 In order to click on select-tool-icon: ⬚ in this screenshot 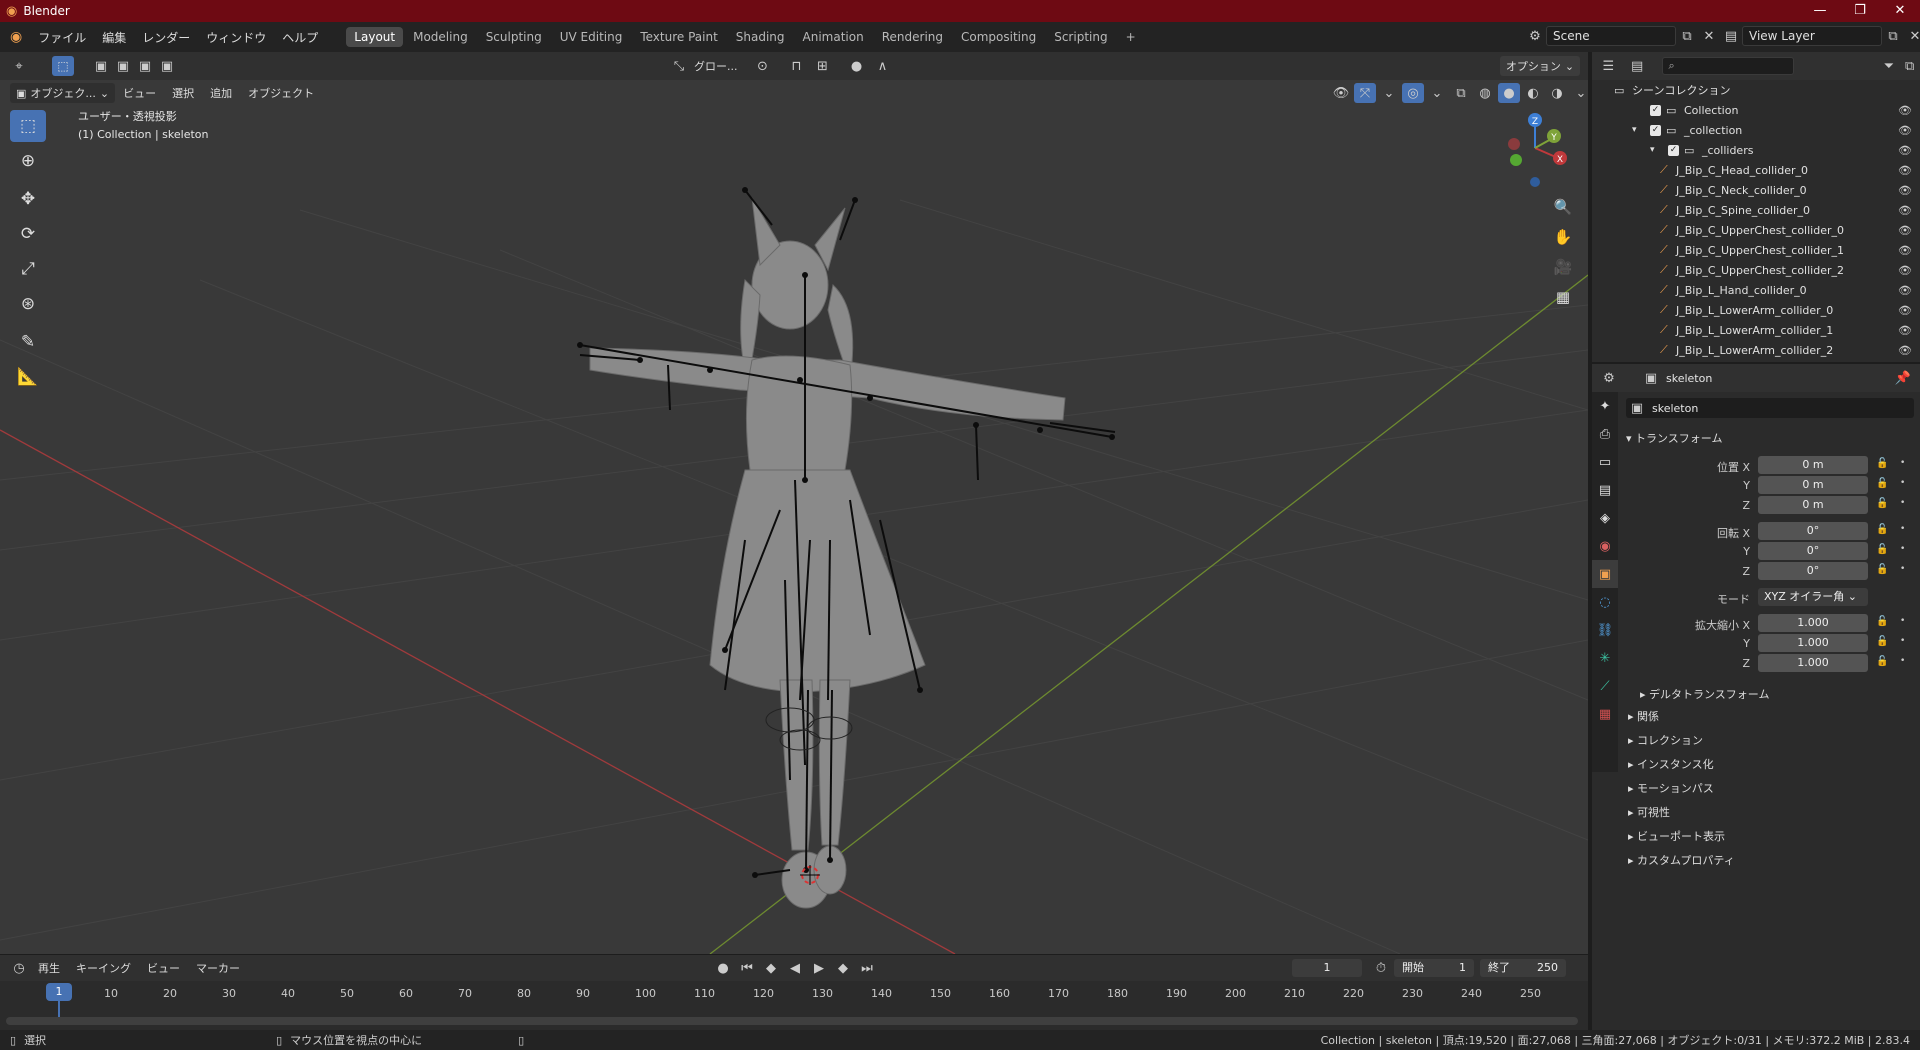, I will do `click(28, 126)`.